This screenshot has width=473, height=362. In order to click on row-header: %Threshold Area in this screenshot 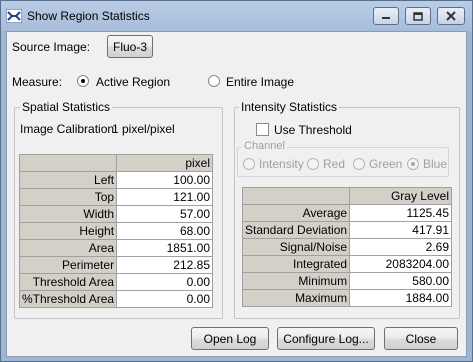, I will do `click(68, 299)`.